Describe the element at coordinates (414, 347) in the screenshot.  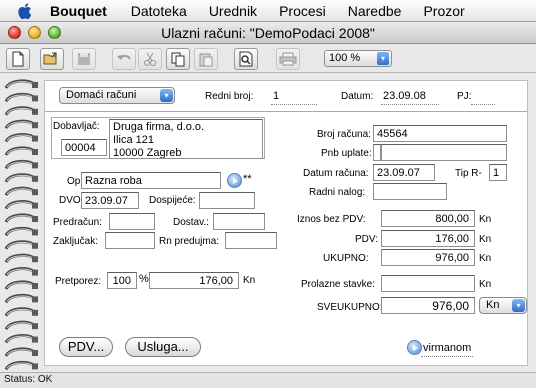
I see `virmanom-select-button` at that location.